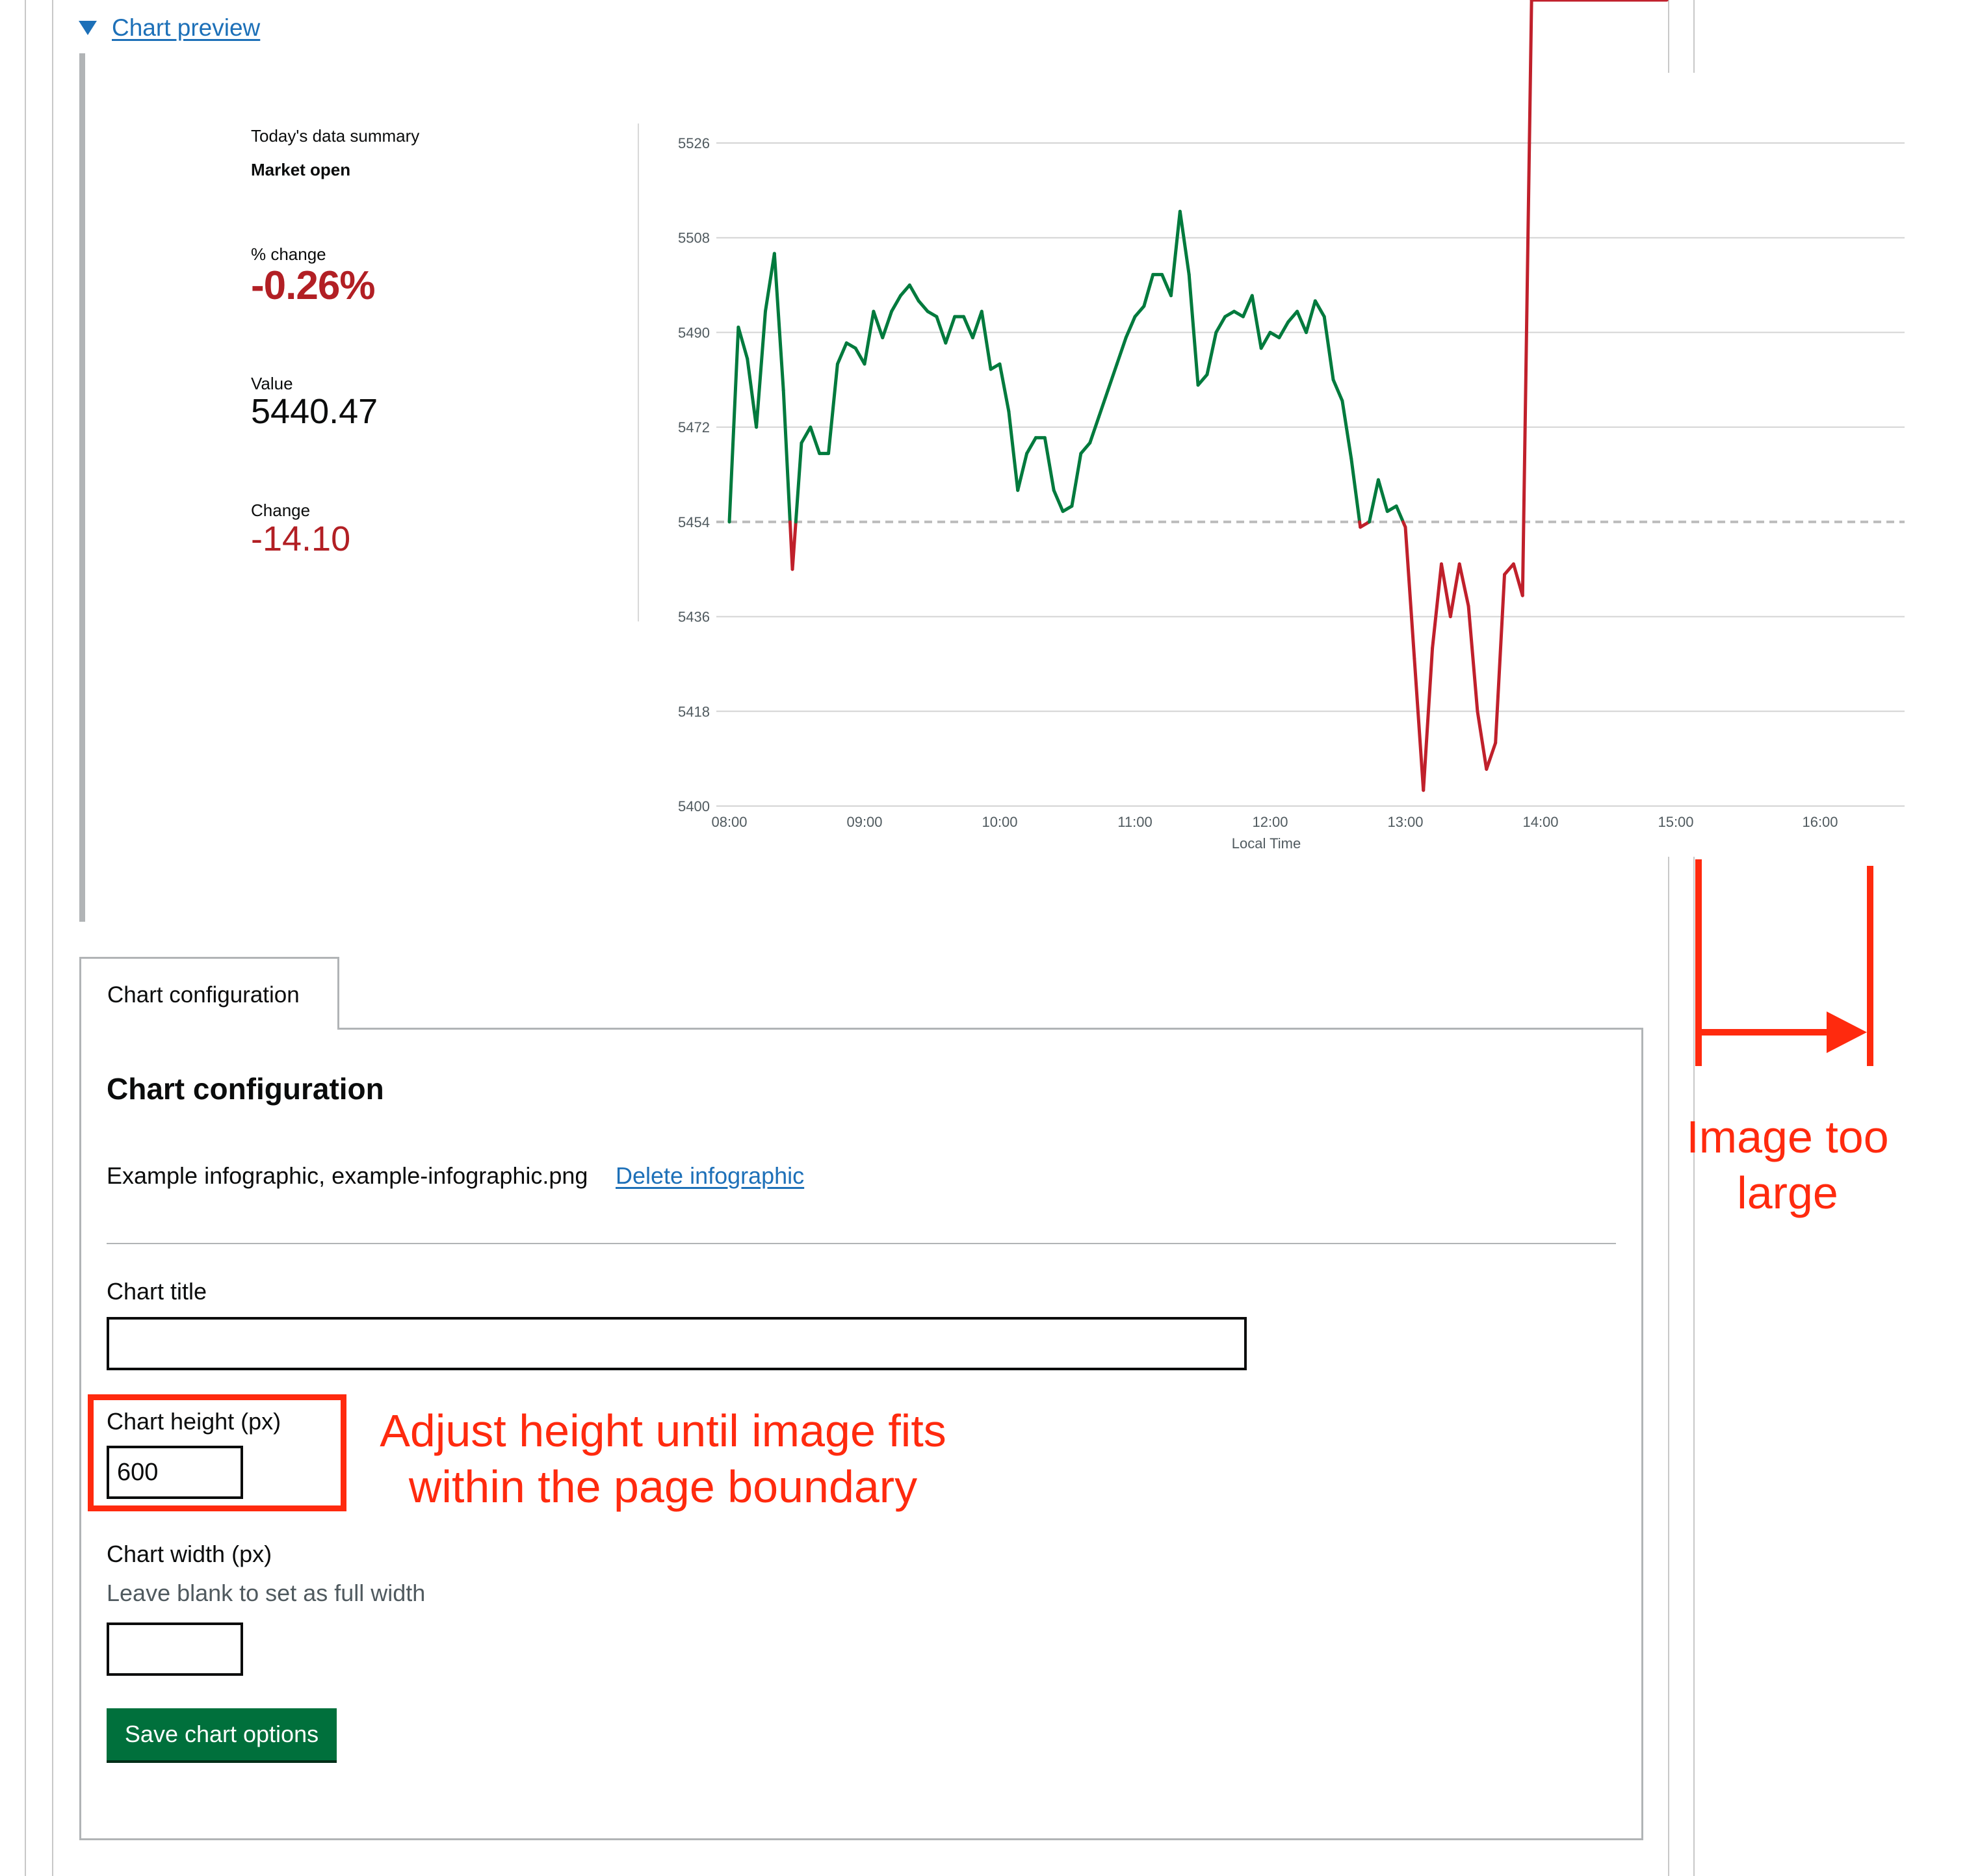 The height and width of the screenshot is (1876, 1980). What do you see at coordinates (1266, 843) in the screenshot?
I see `x-axis-label: Local Time` at bounding box center [1266, 843].